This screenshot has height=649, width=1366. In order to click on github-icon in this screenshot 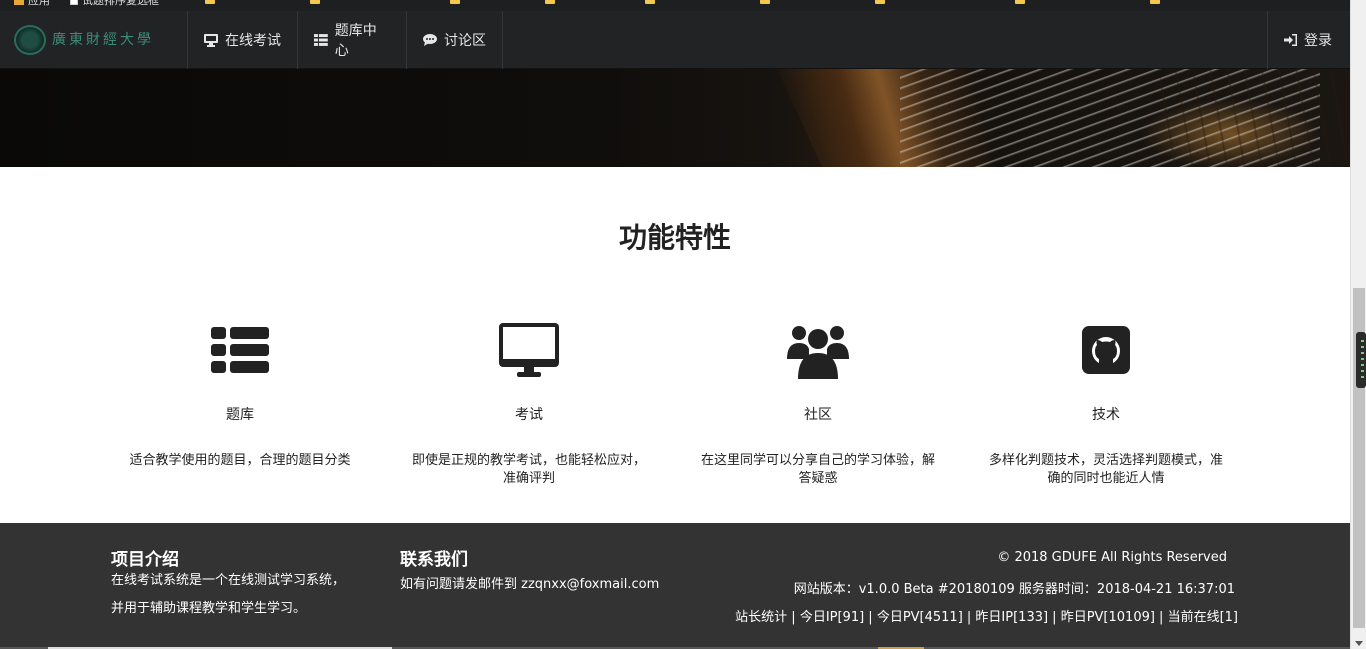, I will do `click(1106, 350)`.